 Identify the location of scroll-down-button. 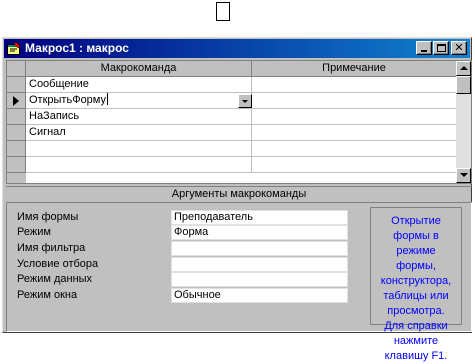
(463, 175).